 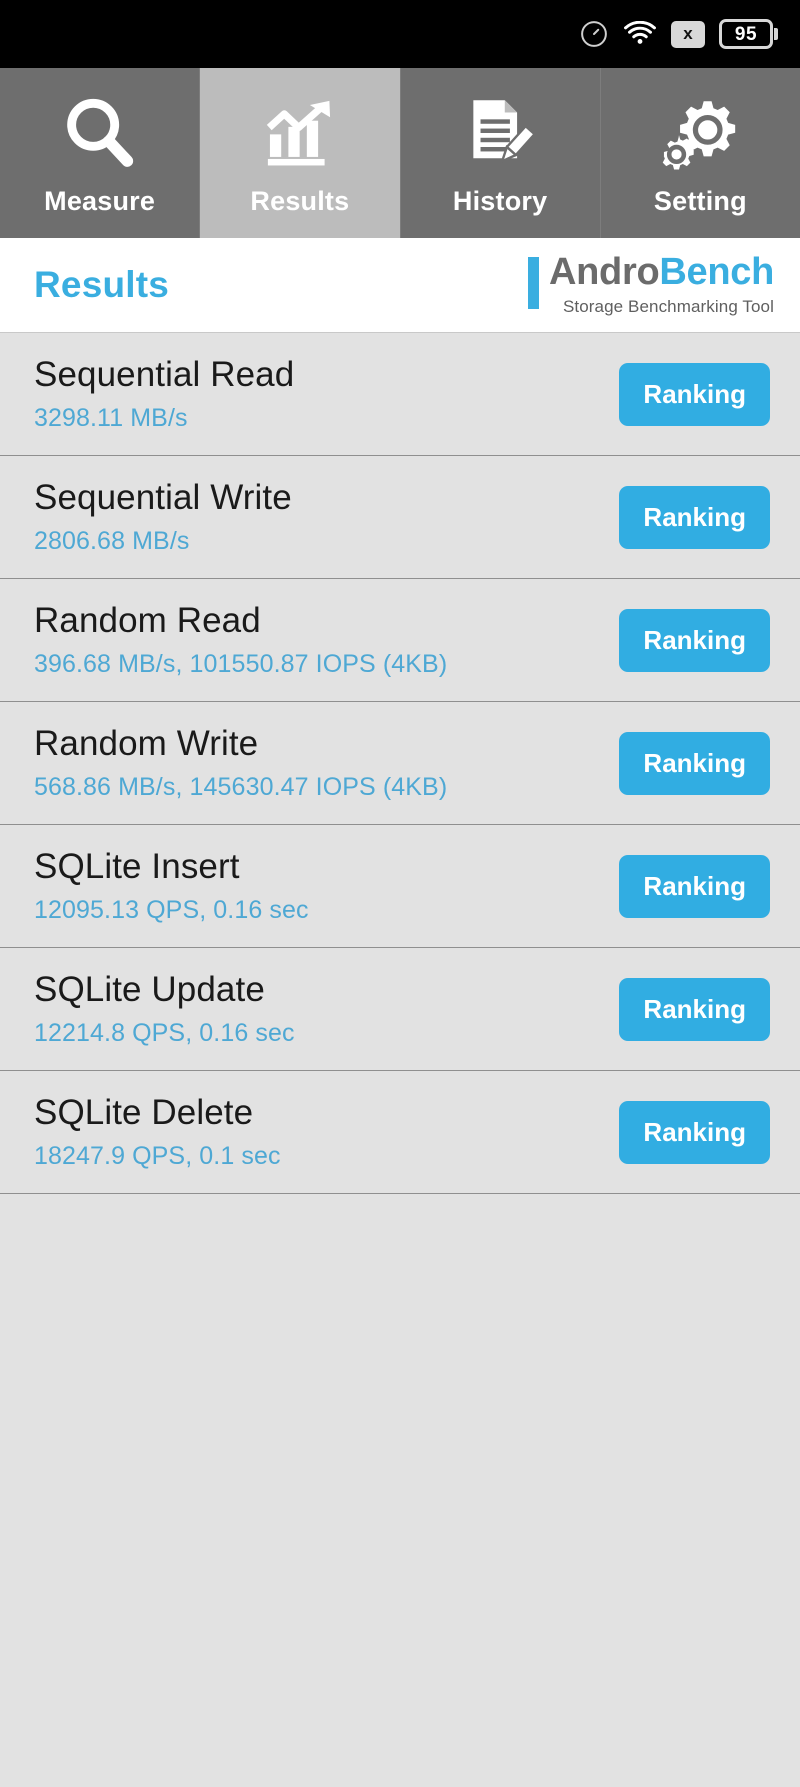 I want to click on table-row: Sequential Write 2806.68 MB/s Ranking, so click(x=400, y=517).